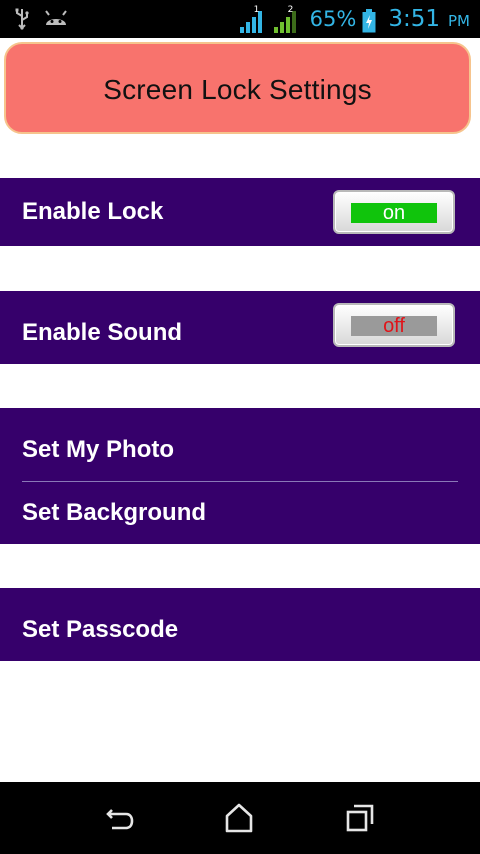 The image size is (480, 854). What do you see at coordinates (240, 212) in the screenshot?
I see `enable-lock-card: Enable Lock on` at bounding box center [240, 212].